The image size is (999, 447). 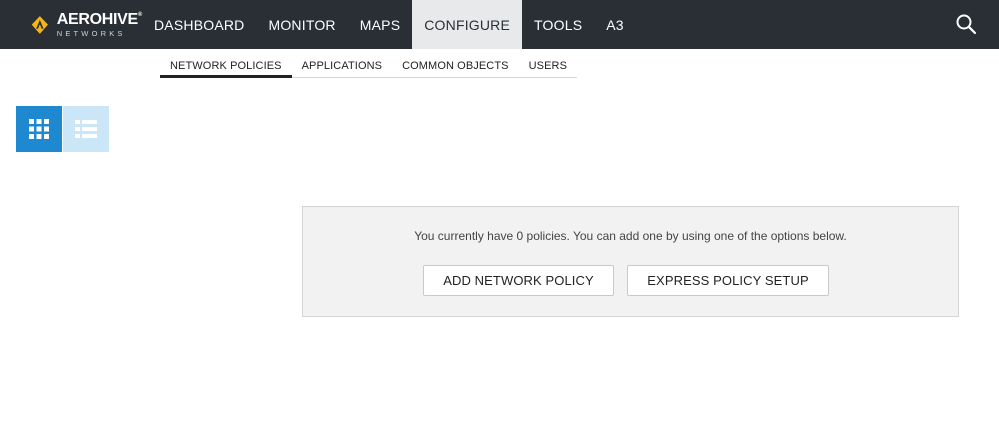 I want to click on brand-name: AEROHIVE®, so click(x=99, y=19).